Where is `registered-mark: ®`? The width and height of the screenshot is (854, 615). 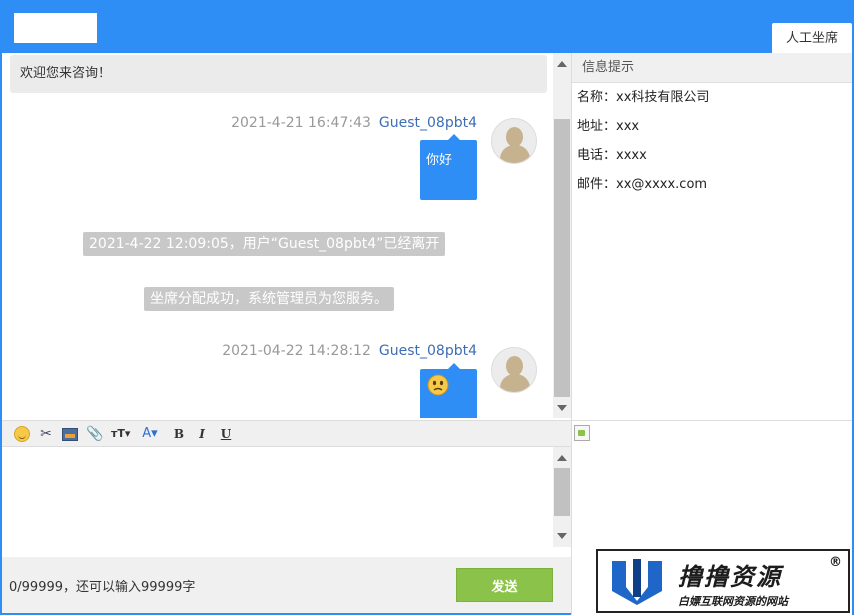 registered-mark: ® is located at coordinates (835, 562).